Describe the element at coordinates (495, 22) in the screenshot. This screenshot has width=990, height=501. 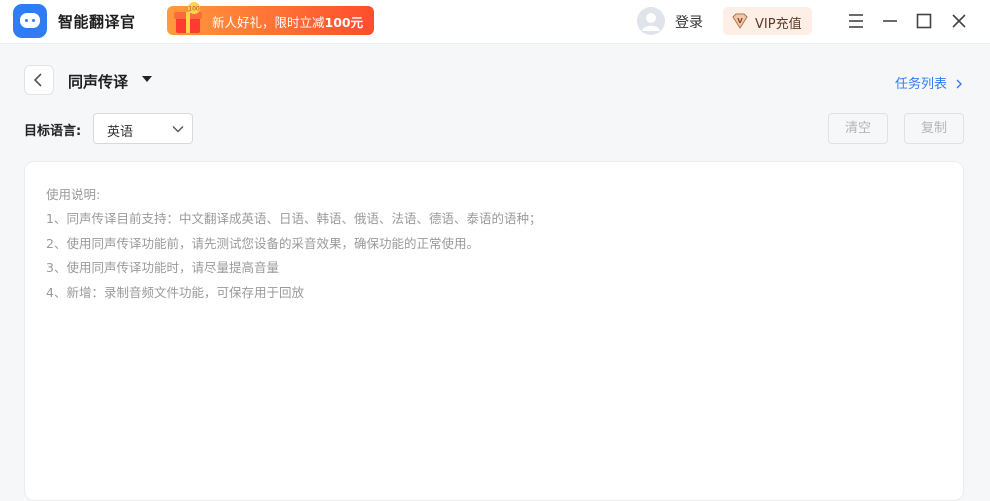
I see `title-bar: 智能翻译官 100 新人好礼，限时立减100元 登录 V VIP充值` at that location.